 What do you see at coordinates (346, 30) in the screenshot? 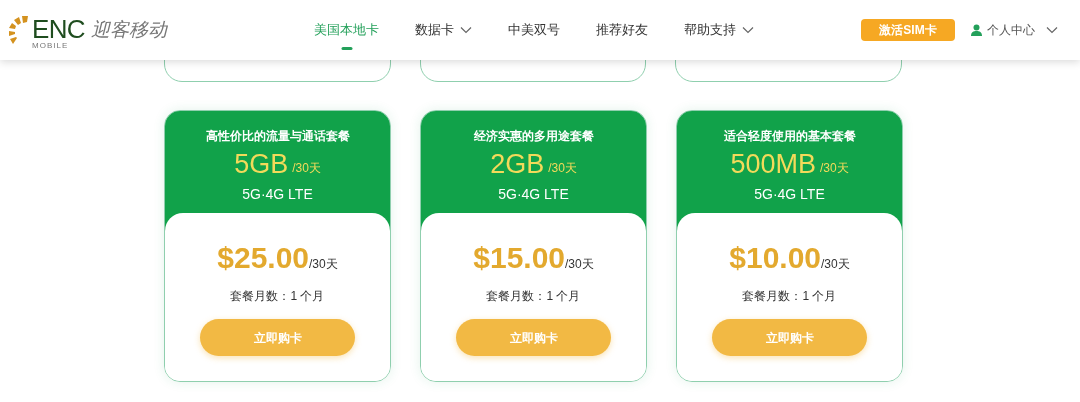
I see `nav-tab: 美国本地卡` at bounding box center [346, 30].